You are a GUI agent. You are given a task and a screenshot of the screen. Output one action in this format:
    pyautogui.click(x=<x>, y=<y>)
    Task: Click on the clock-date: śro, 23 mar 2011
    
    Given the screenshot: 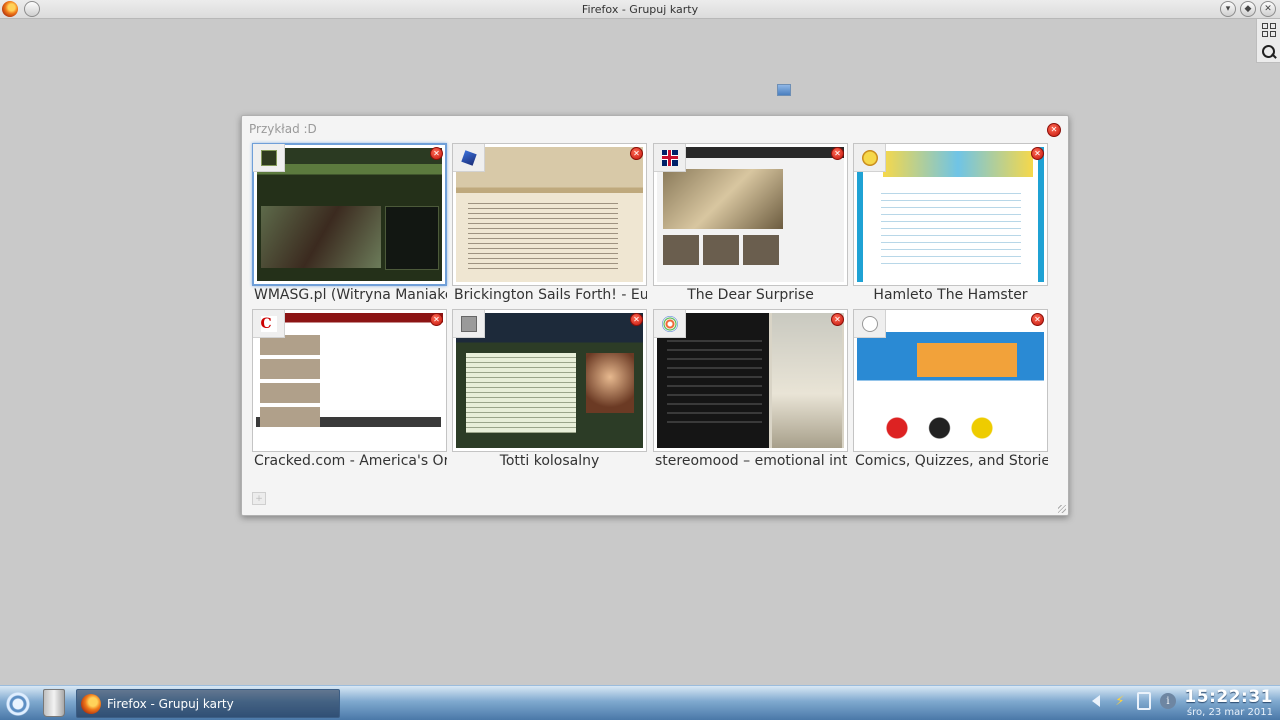 What is the action you would take?
    pyautogui.click(x=1229, y=712)
    